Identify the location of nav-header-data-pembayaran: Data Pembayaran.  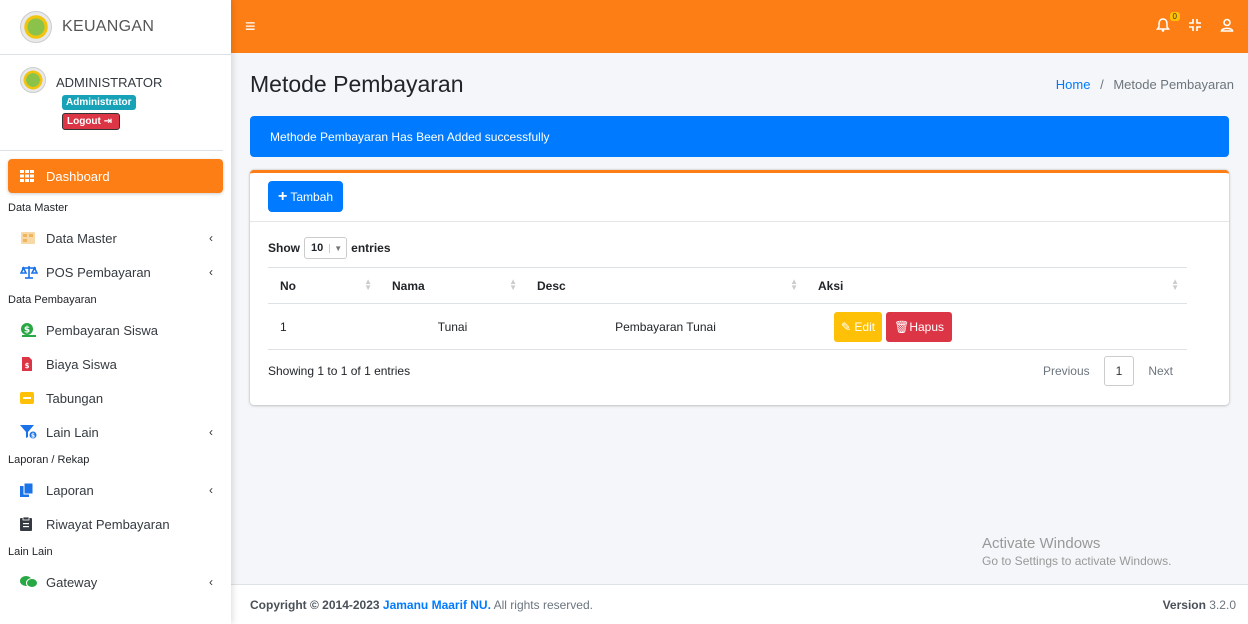
(52, 300).